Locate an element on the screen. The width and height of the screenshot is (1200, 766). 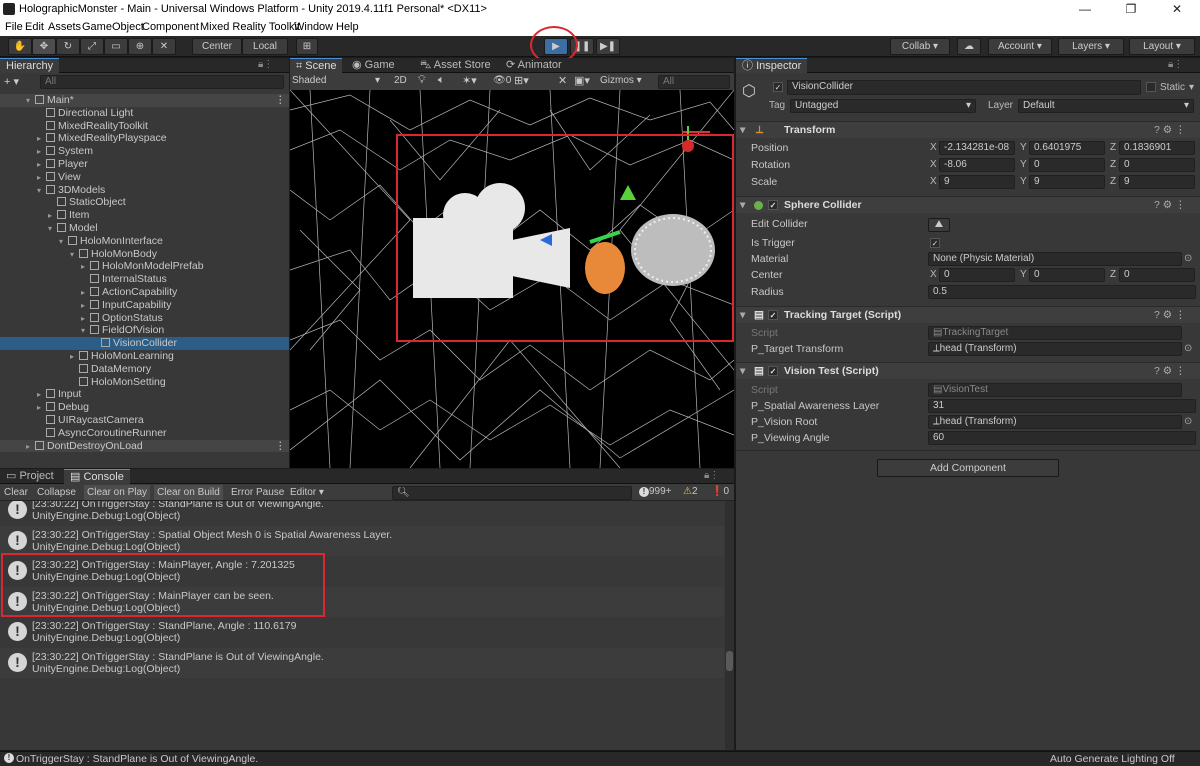
transform-tool-icon: ⊕ is located at coordinates (140, 46).